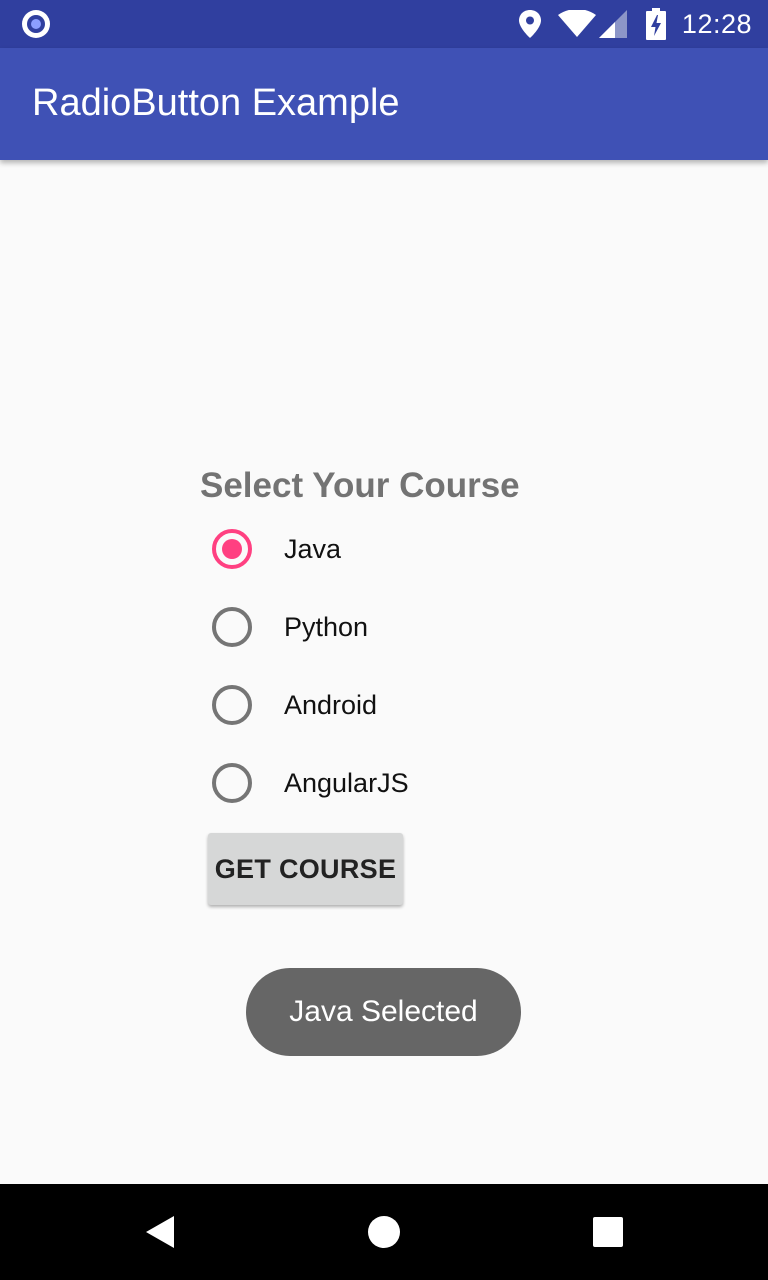 This screenshot has width=768, height=1280. I want to click on location-icon, so click(530, 24).